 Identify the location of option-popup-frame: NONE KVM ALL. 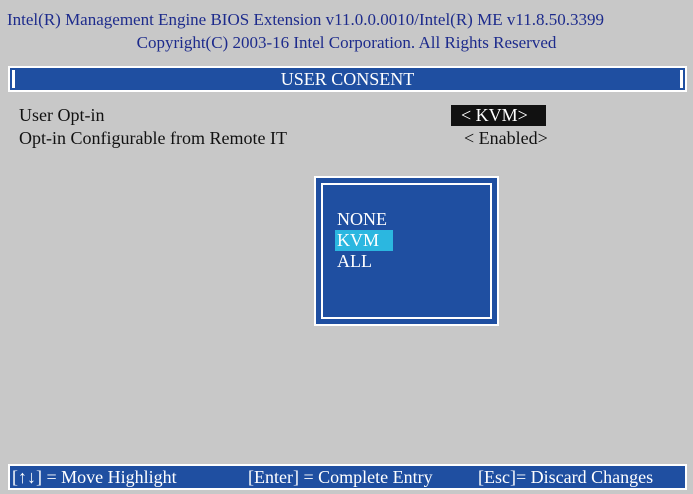
(406, 251).